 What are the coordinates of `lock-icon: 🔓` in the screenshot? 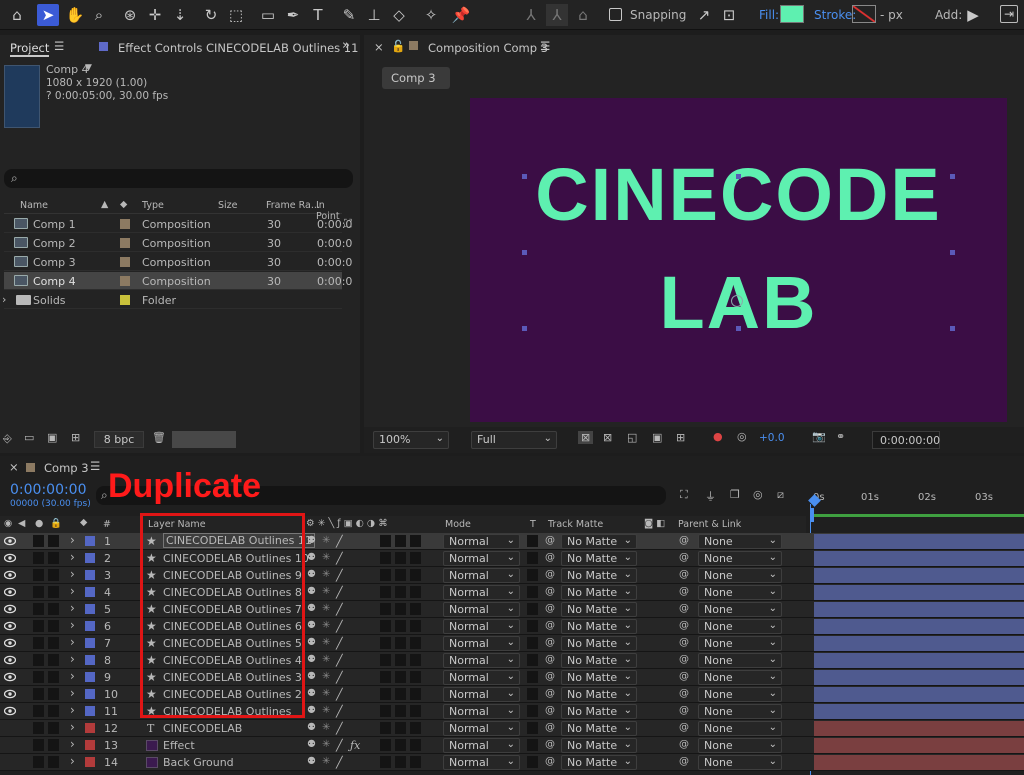 It's located at (398, 46).